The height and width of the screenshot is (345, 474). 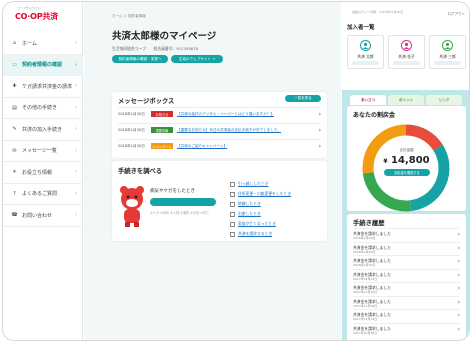 What do you see at coordinates (406, 328) in the screenshot?
I see `history-row: 共済金を請求しました 2017年10月28日 ›` at bounding box center [406, 328].